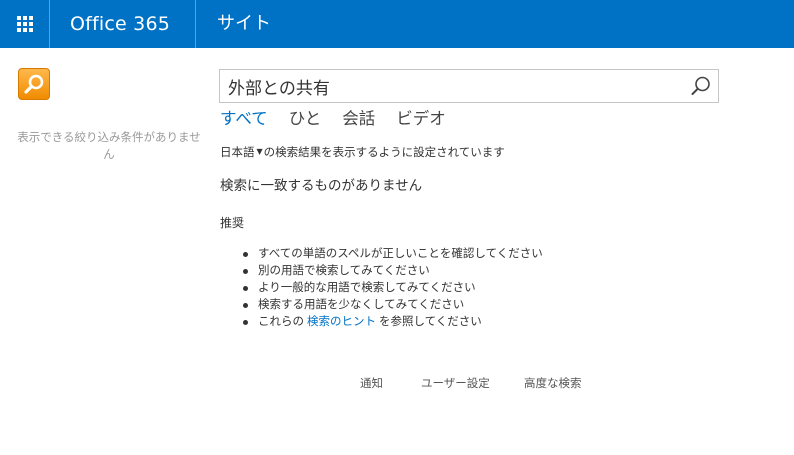  What do you see at coordinates (358, 119) in the screenshot?
I see `vertical-conversations: 会話` at bounding box center [358, 119].